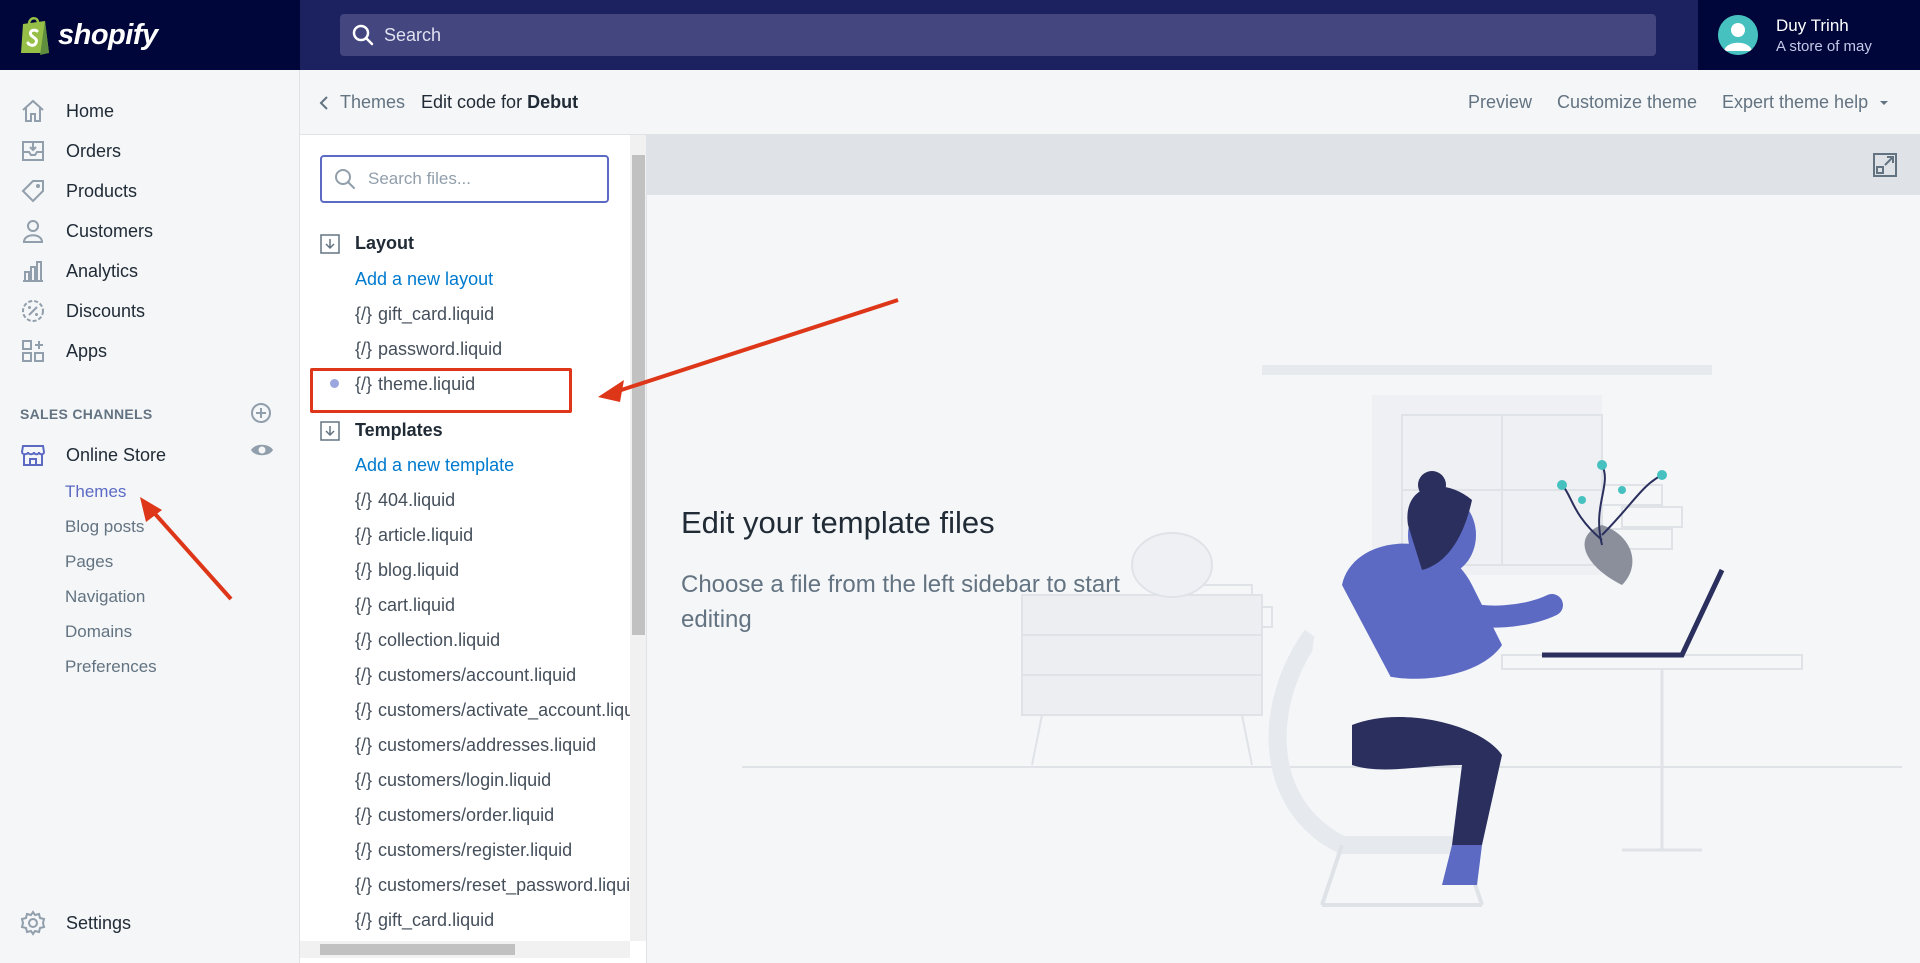  Describe the element at coordinates (1812, 25) in the screenshot. I see `user-name: Duy Trinh` at that location.